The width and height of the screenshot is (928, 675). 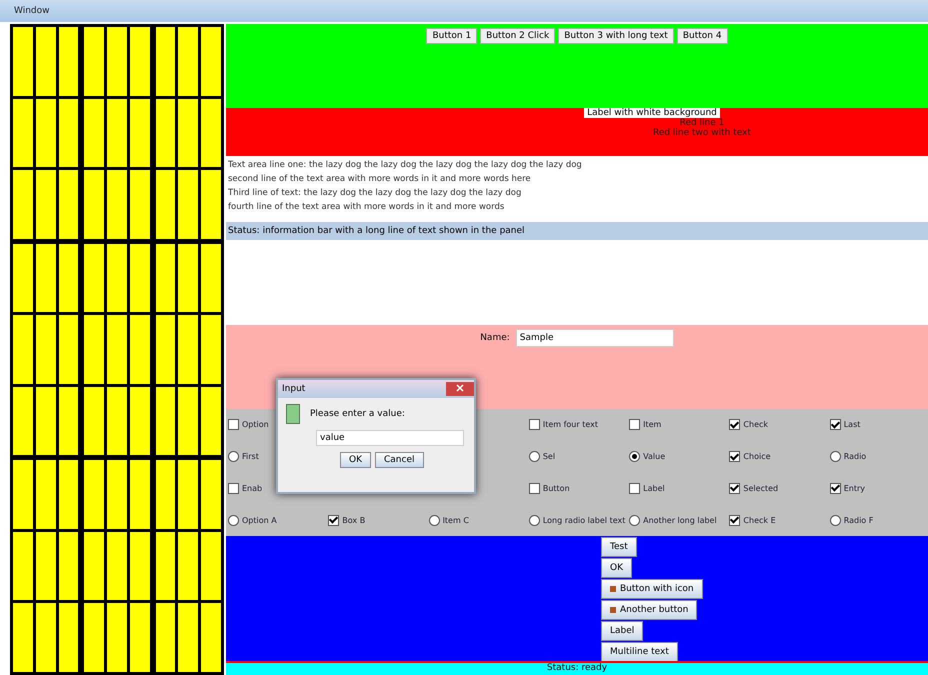 I want to click on text-line: second line of the text area with more words in it and more words here, so click(x=380, y=179).